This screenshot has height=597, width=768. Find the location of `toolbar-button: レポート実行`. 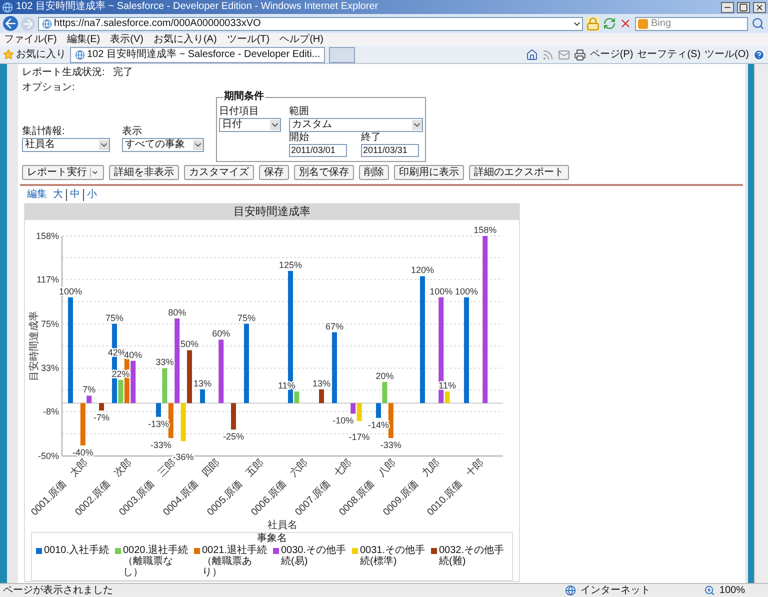

toolbar-button: レポート実行 is located at coordinates (63, 172).